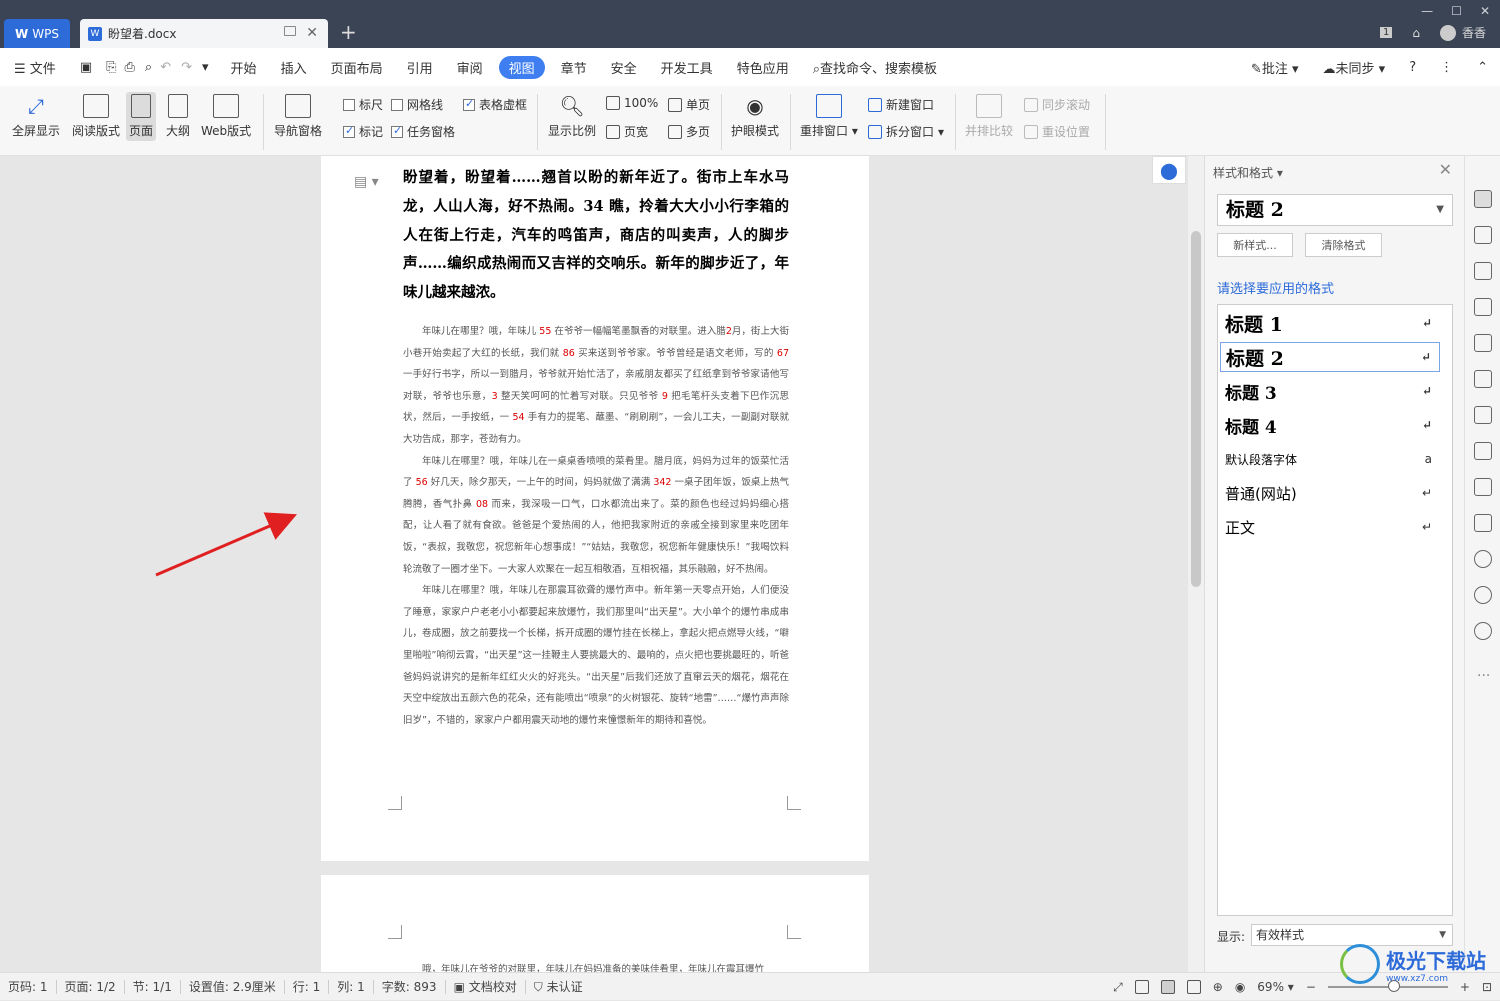 This screenshot has width=1500, height=1001. Describe the element at coordinates (307, 986) in the screenshot. I see `status-row: 行: 1` at that location.